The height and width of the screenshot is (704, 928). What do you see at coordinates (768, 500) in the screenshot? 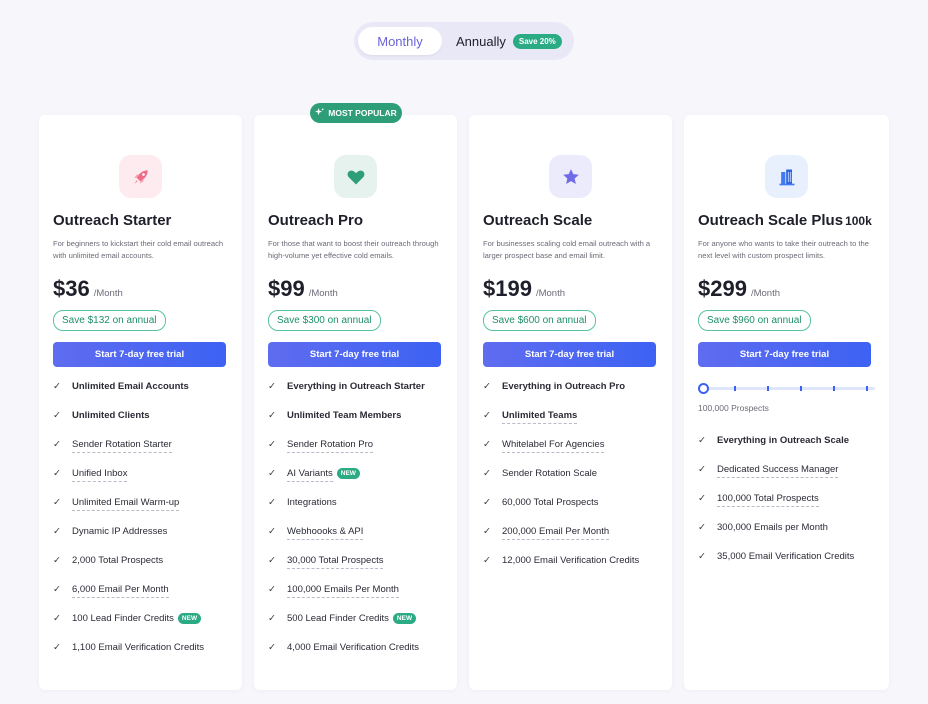
I see `feature-label: 100,000 Total Prospects` at bounding box center [768, 500].